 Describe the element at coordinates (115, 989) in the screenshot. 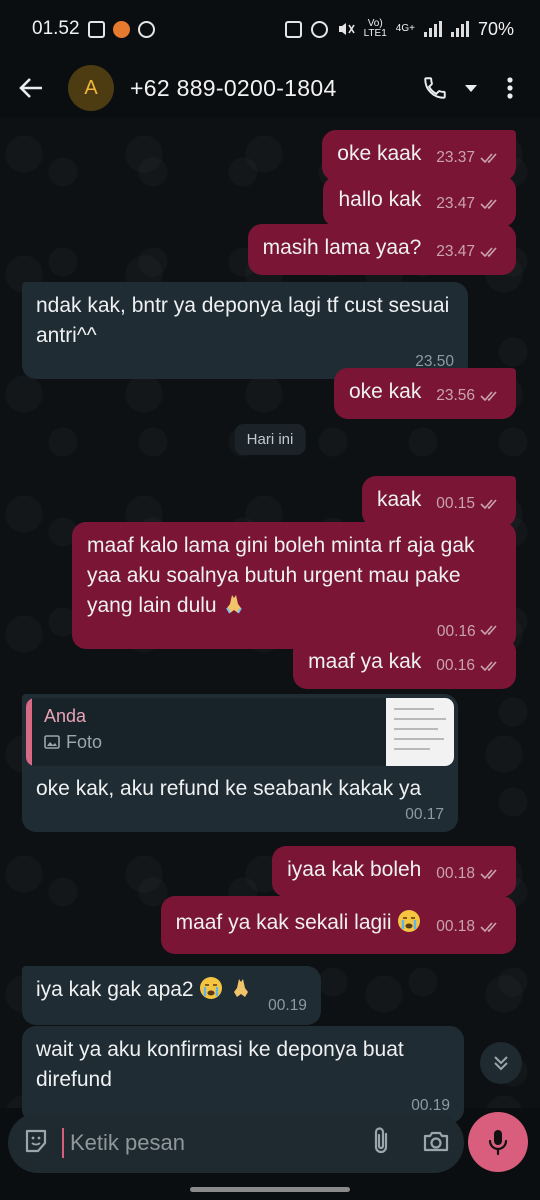

I see `message-text: iya kak gak apa2` at that location.